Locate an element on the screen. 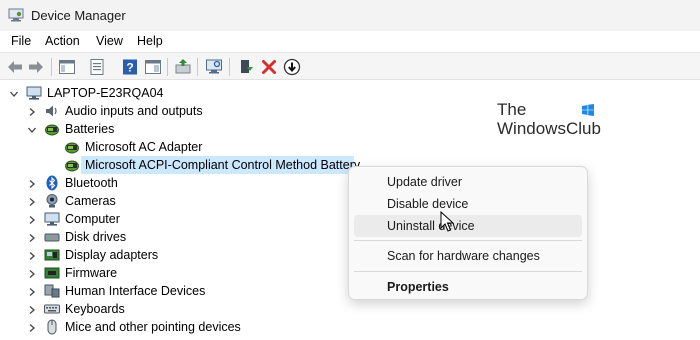  tree-item-label: Cameras is located at coordinates (90, 201).